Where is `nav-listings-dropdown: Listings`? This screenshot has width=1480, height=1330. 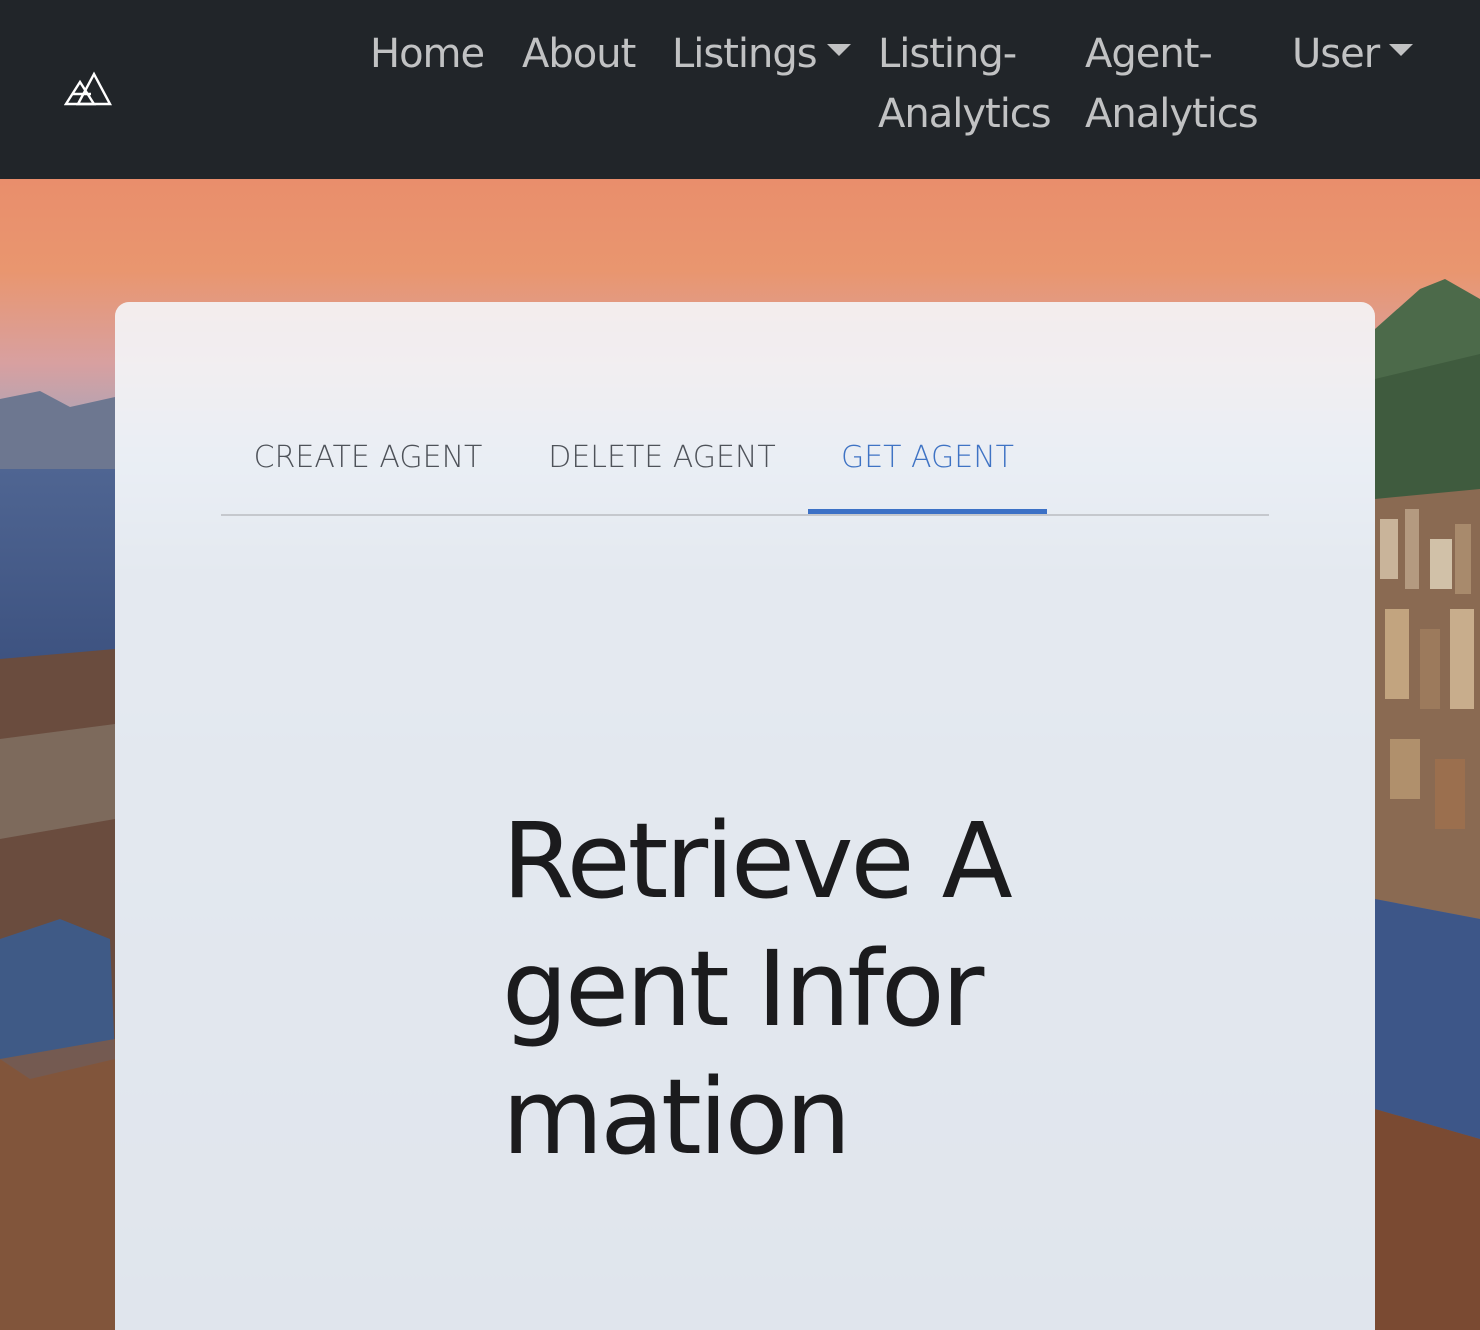 nav-listings-dropdown: Listings is located at coordinates (761, 54).